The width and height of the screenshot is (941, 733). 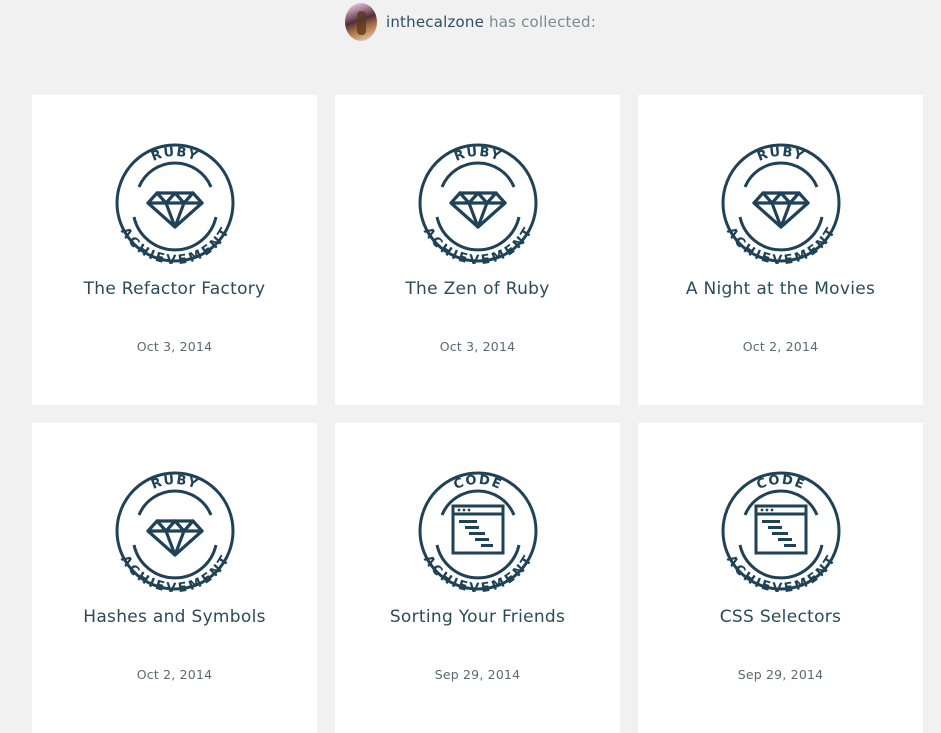 I want to click on username-link: inthecalzone, so click(x=435, y=22).